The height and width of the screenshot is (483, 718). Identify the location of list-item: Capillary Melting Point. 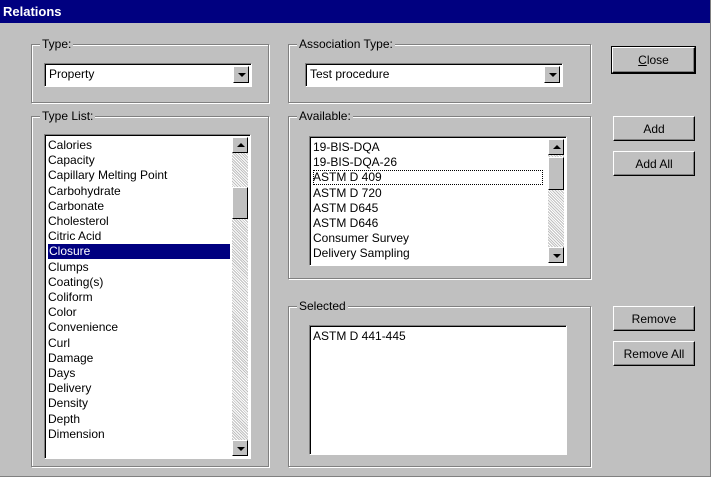
(107, 175).